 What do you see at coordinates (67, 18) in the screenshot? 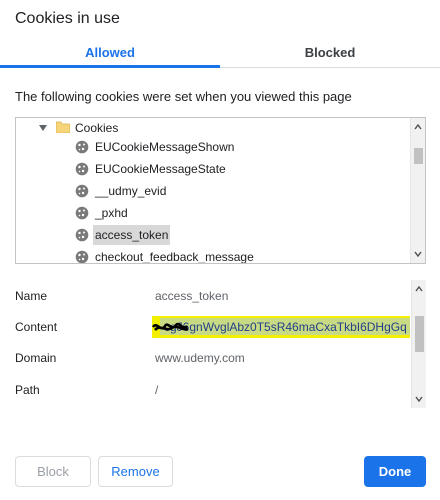
I see `dialog-title: Cookies in use` at bounding box center [67, 18].